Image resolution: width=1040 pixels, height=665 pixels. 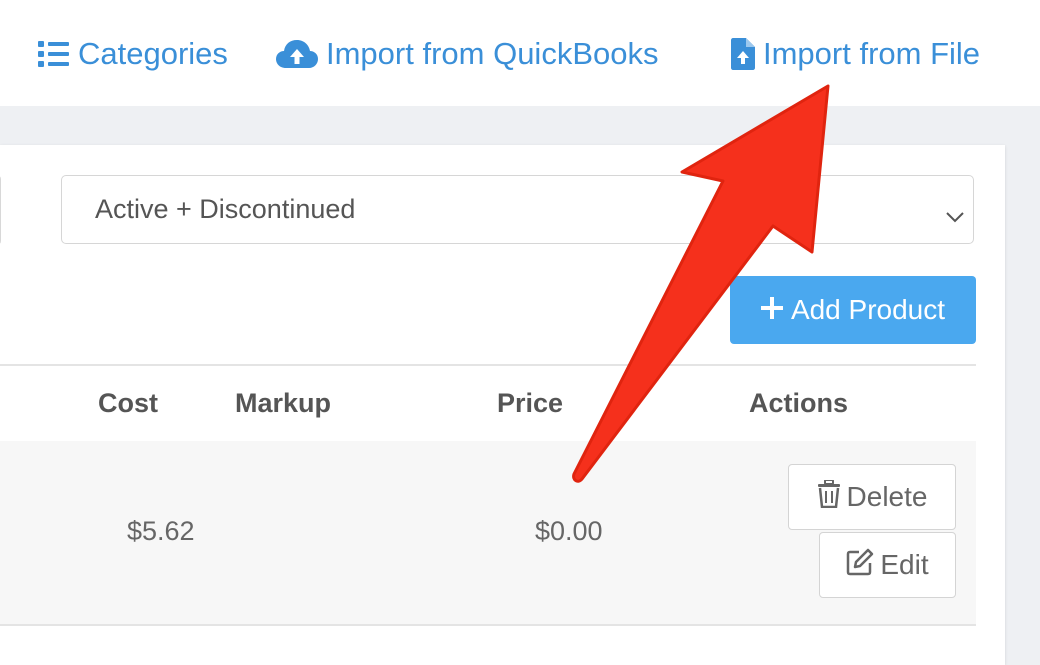 What do you see at coordinates (161, 531) in the screenshot?
I see `cost-cell: $5.62` at bounding box center [161, 531].